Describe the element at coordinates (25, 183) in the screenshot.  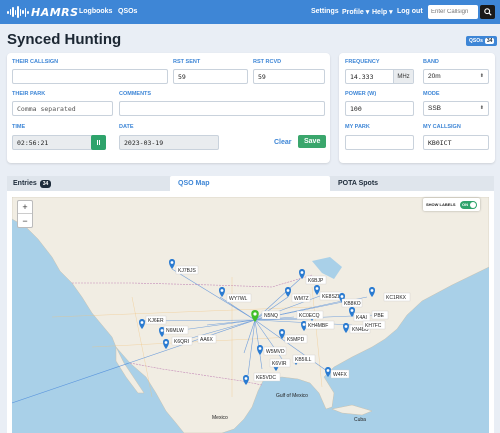
I see `tab-entries-label: Entries` at that location.